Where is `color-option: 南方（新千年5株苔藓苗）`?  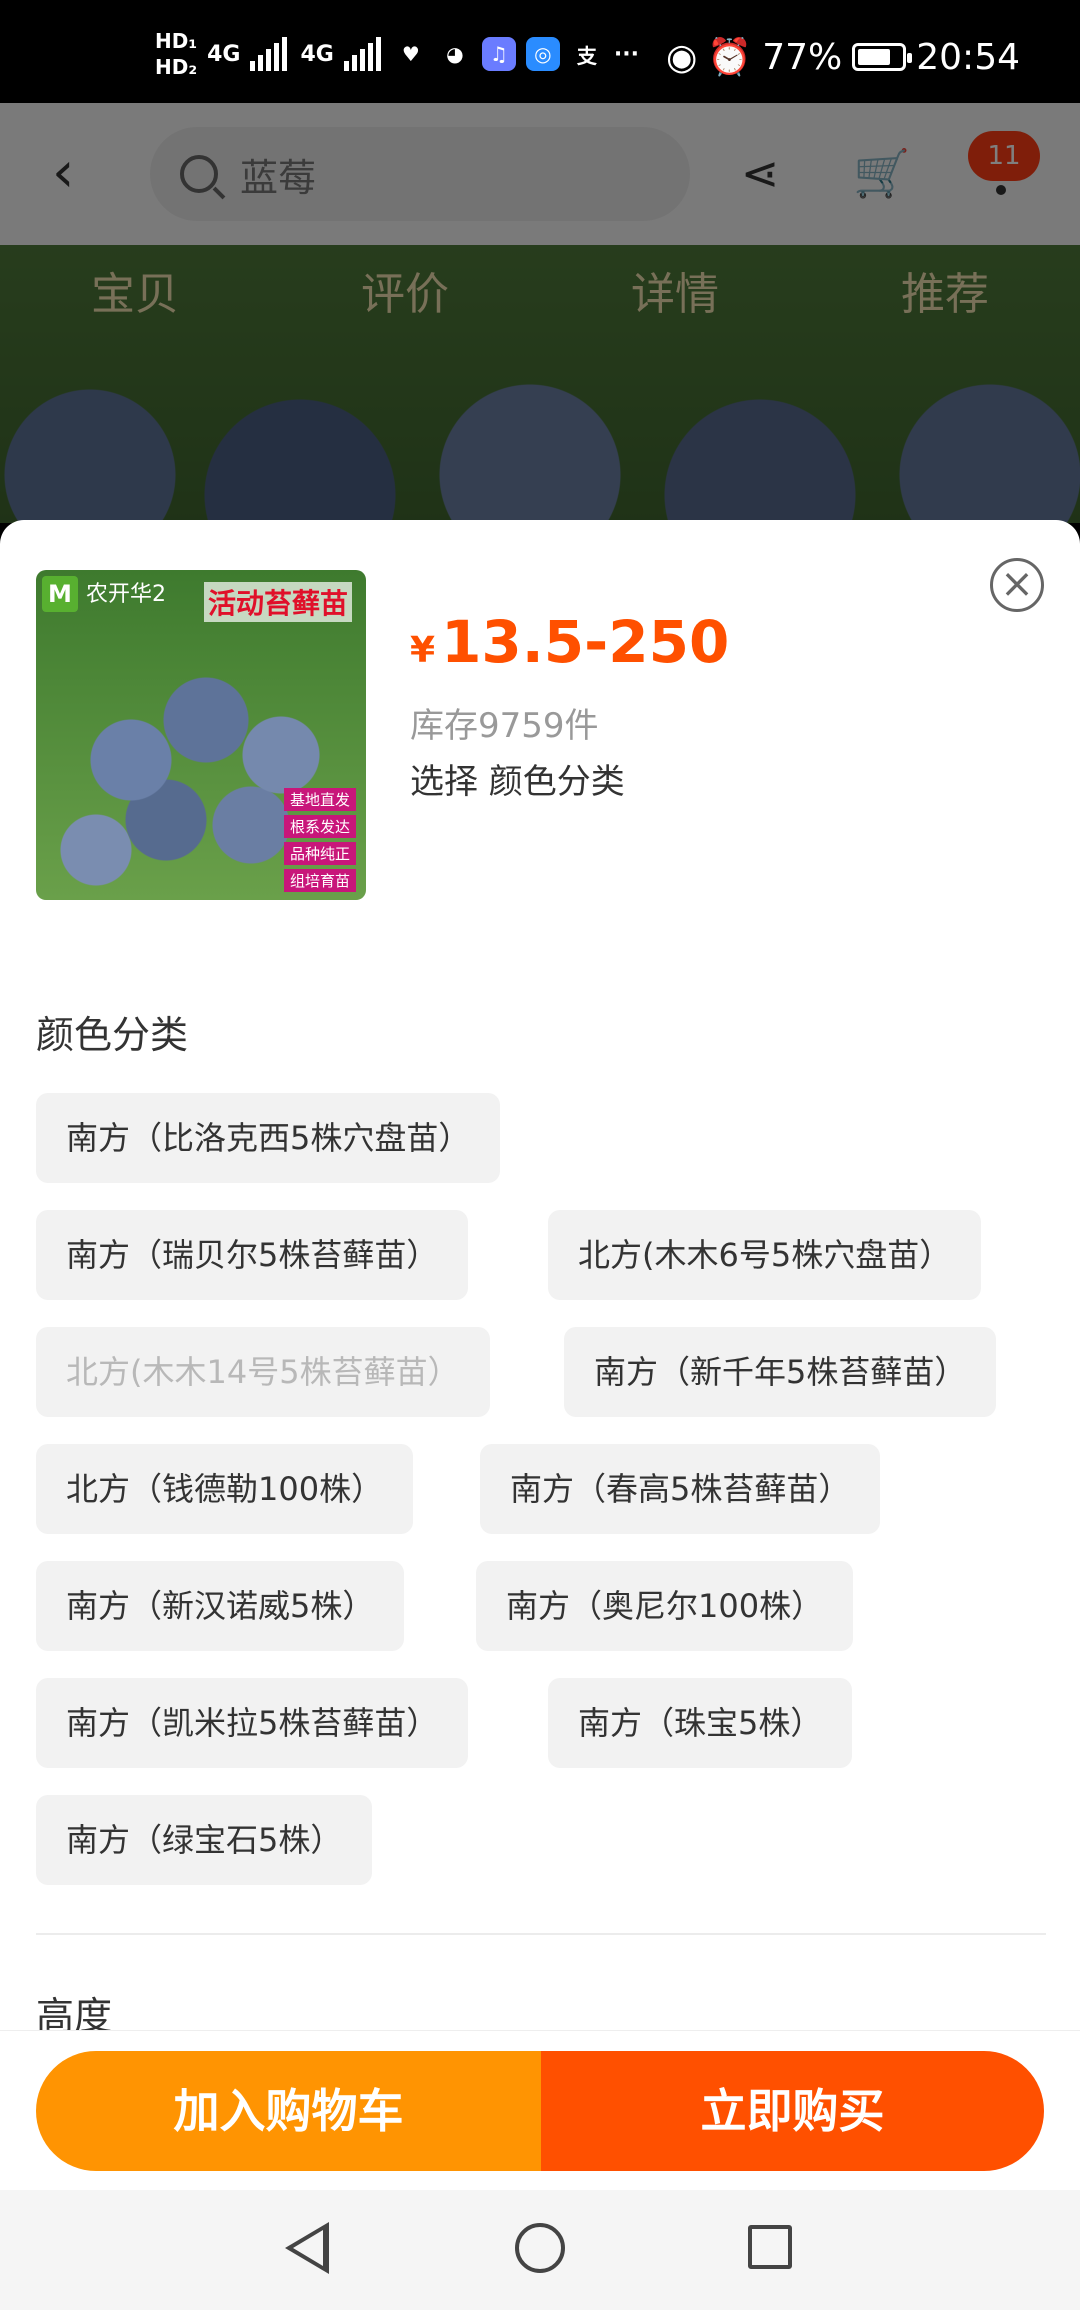 color-option: 南方（新千年5株苔藓苗） is located at coordinates (780, 1372).